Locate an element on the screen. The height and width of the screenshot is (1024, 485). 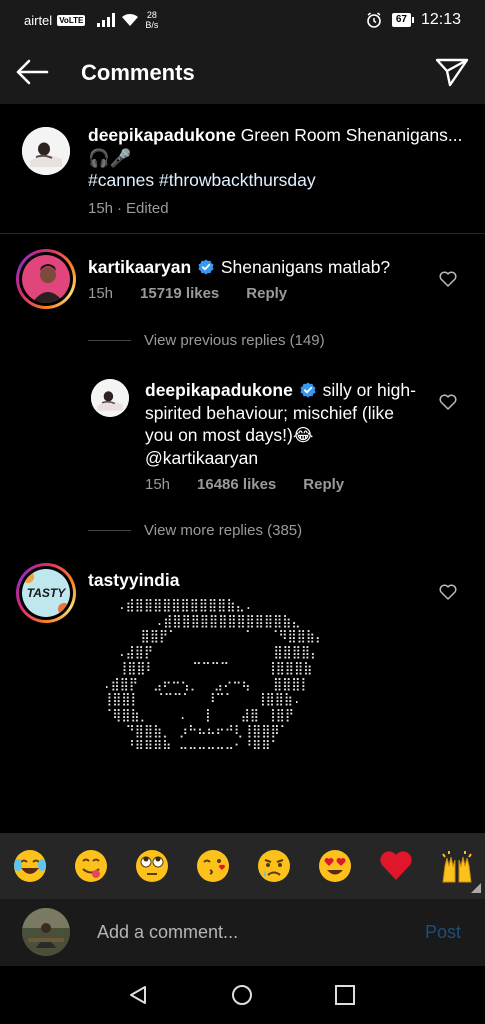
comment-text: tastyyindia is located at coordinates (133, 580).